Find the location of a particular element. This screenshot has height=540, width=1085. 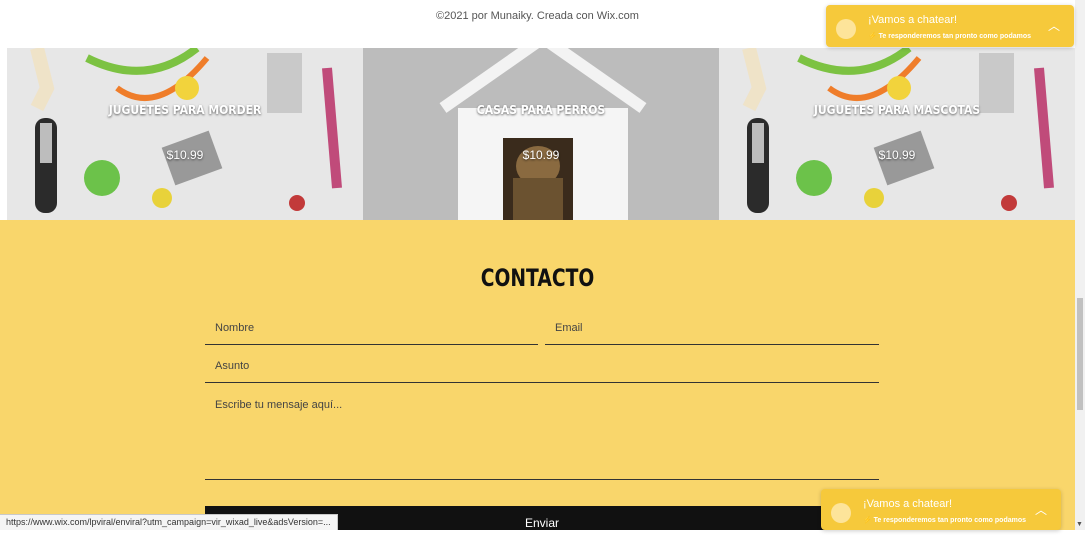

scrollbar-thumb is located at coordinates (1080, 354).